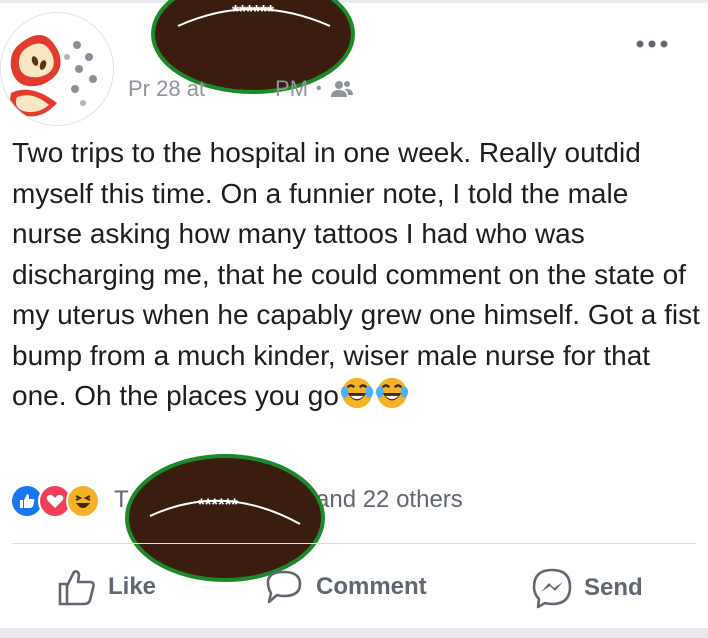  Describe the element at coordinates (652, 44) in the screenshot. I see `more-options-icon` at that location.